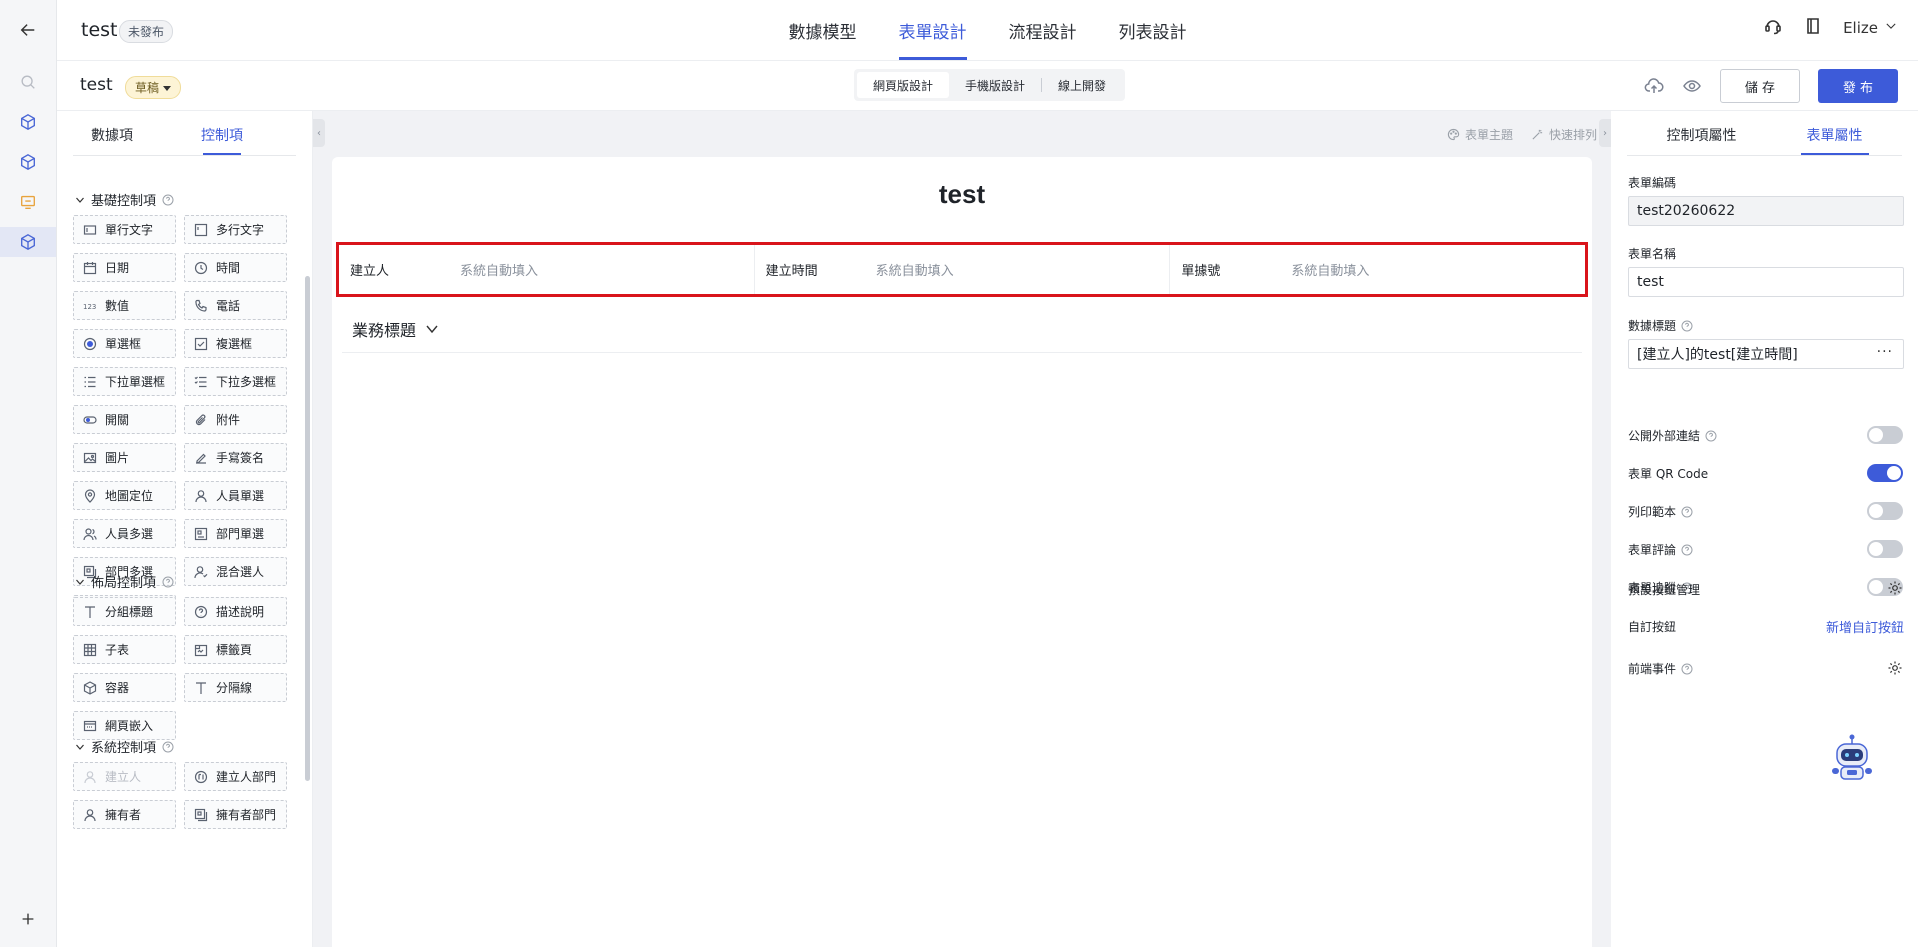 The image size is (1918, 947). Describe the element at coordinates (235, 495) in the screenshot. I see `control-item: 人員單選` at that location.